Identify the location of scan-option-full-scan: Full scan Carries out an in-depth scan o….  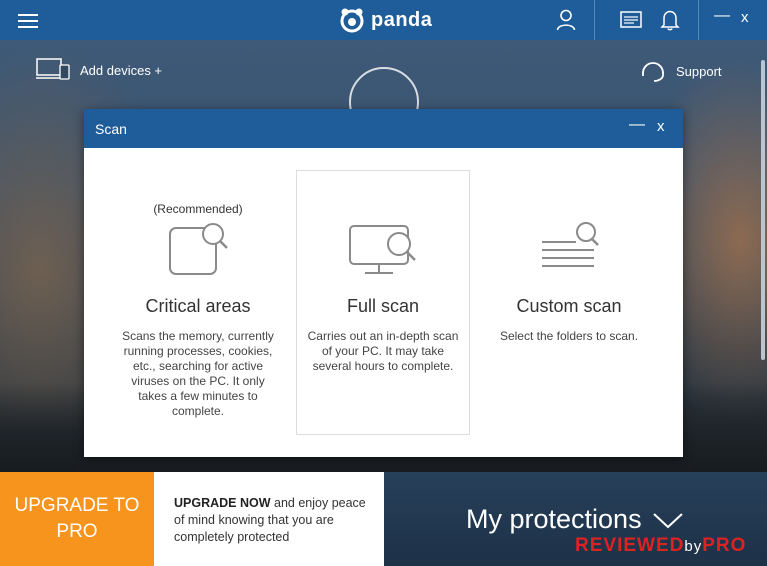
(383, 302).